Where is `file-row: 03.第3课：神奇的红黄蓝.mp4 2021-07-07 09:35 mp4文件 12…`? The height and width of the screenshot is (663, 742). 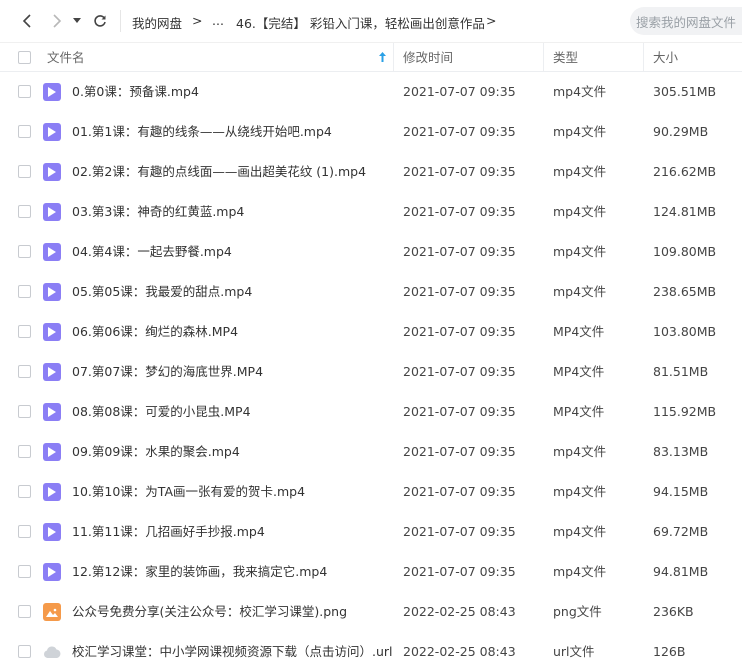
file-row: 03.第3课：神奇的红黄蓝.mp4 2021-07-07 09:35 mp4文件 12… is located at coordinates (371, 212).